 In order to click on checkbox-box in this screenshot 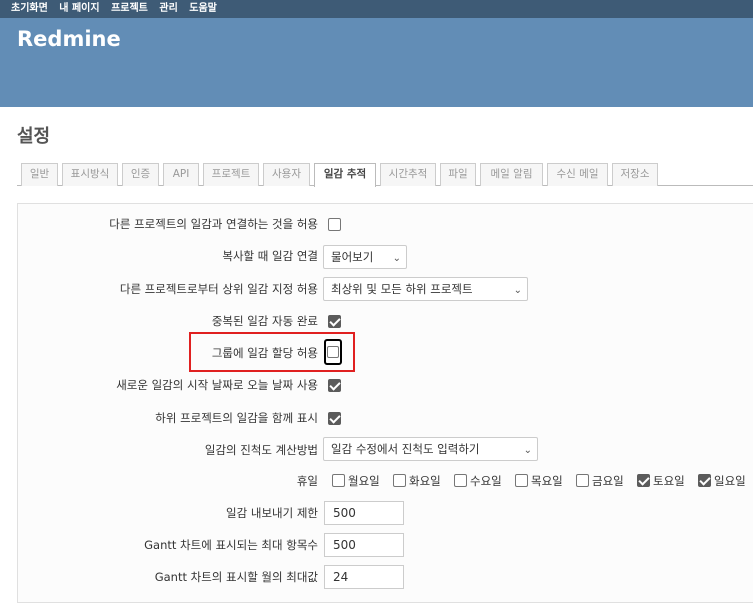, I will do `click(333, 352)`.